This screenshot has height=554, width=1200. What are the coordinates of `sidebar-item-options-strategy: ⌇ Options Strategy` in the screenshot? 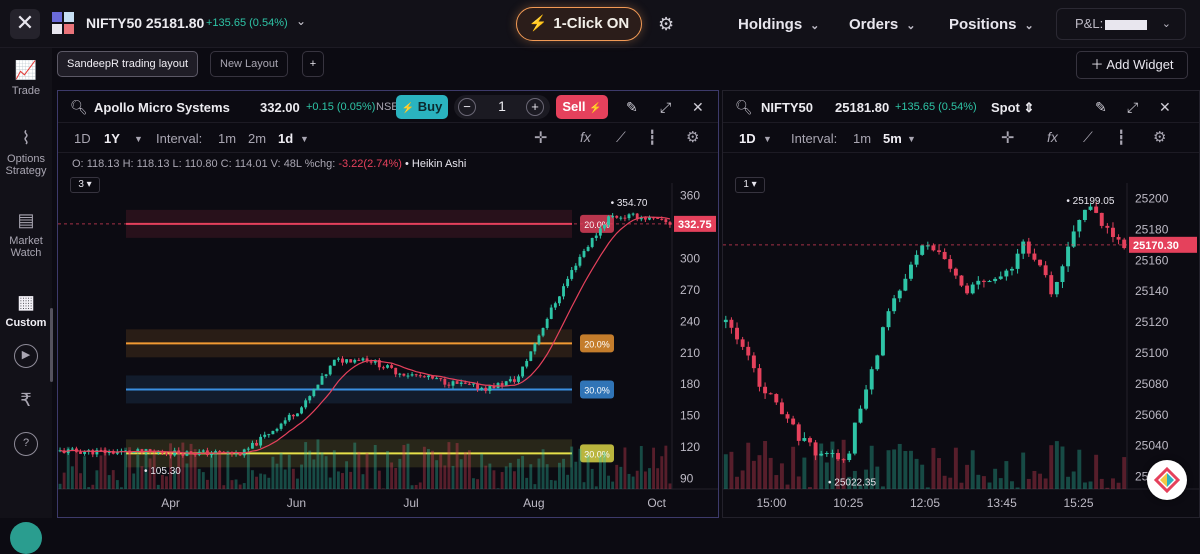 It's located at (26, 152).